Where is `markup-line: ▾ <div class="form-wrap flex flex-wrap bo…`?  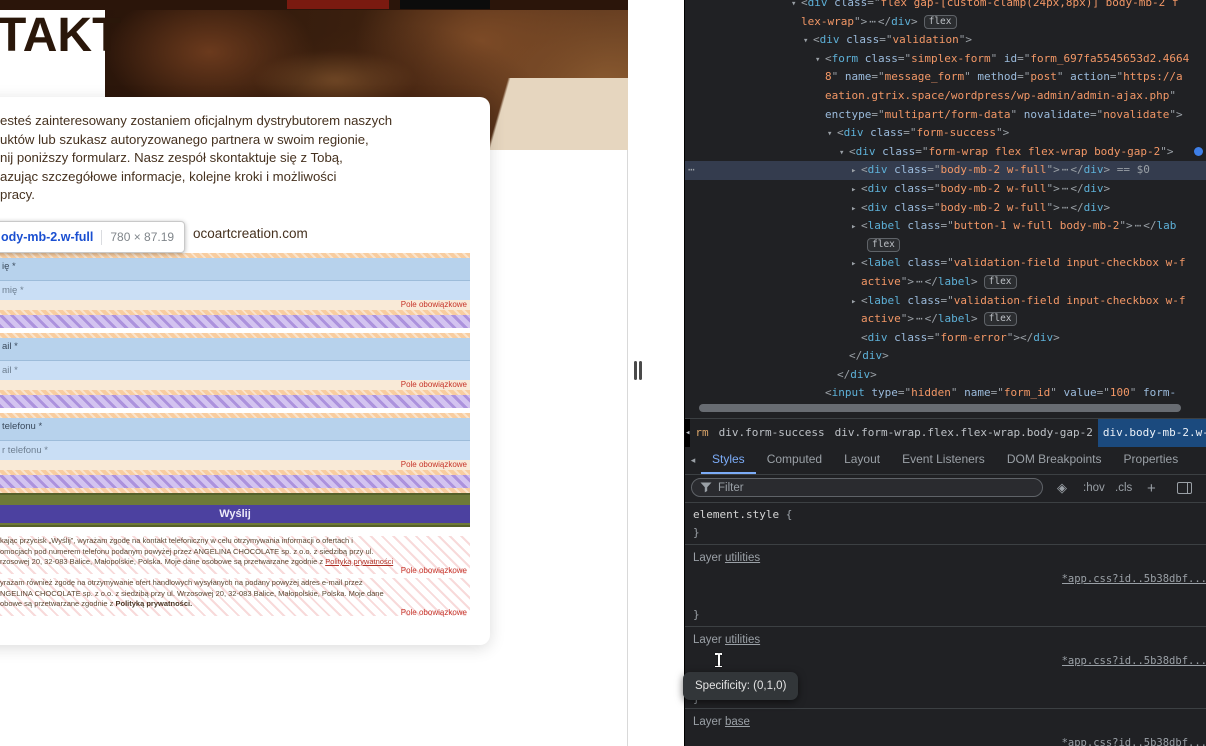
markup-line: ▾ <div class="form-wrap flex flex-wrap bo… is located at coordinates (945, 152).